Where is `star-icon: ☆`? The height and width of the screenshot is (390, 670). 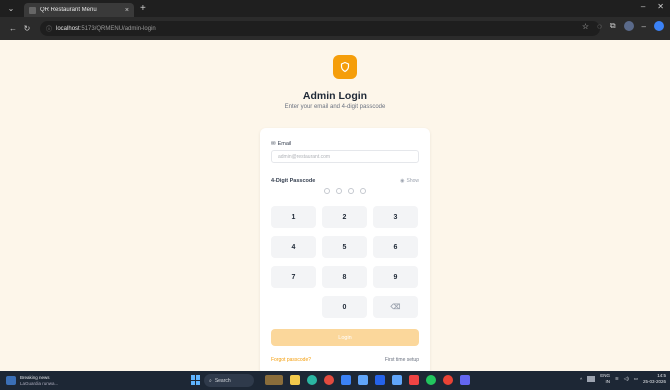
star-icon: ☆ is located at coordinates (585, 26).